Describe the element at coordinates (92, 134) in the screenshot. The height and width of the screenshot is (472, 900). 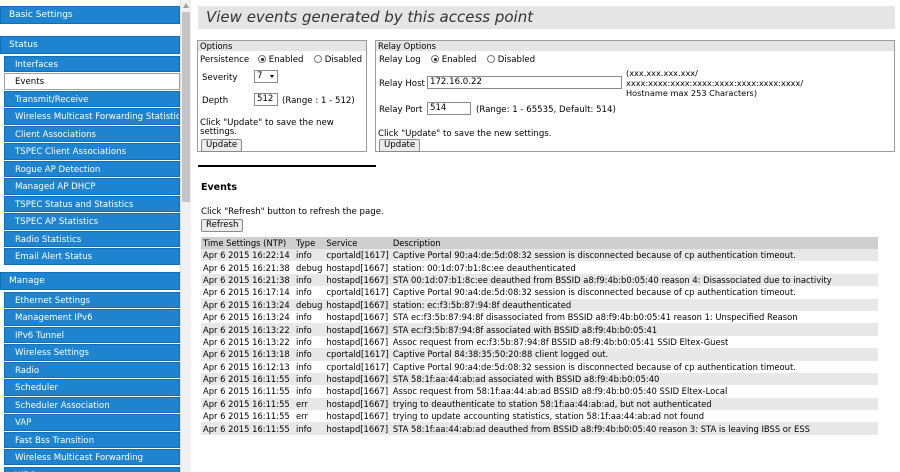
I see `sidebar-item-client-associations: Client Associations` at that location.